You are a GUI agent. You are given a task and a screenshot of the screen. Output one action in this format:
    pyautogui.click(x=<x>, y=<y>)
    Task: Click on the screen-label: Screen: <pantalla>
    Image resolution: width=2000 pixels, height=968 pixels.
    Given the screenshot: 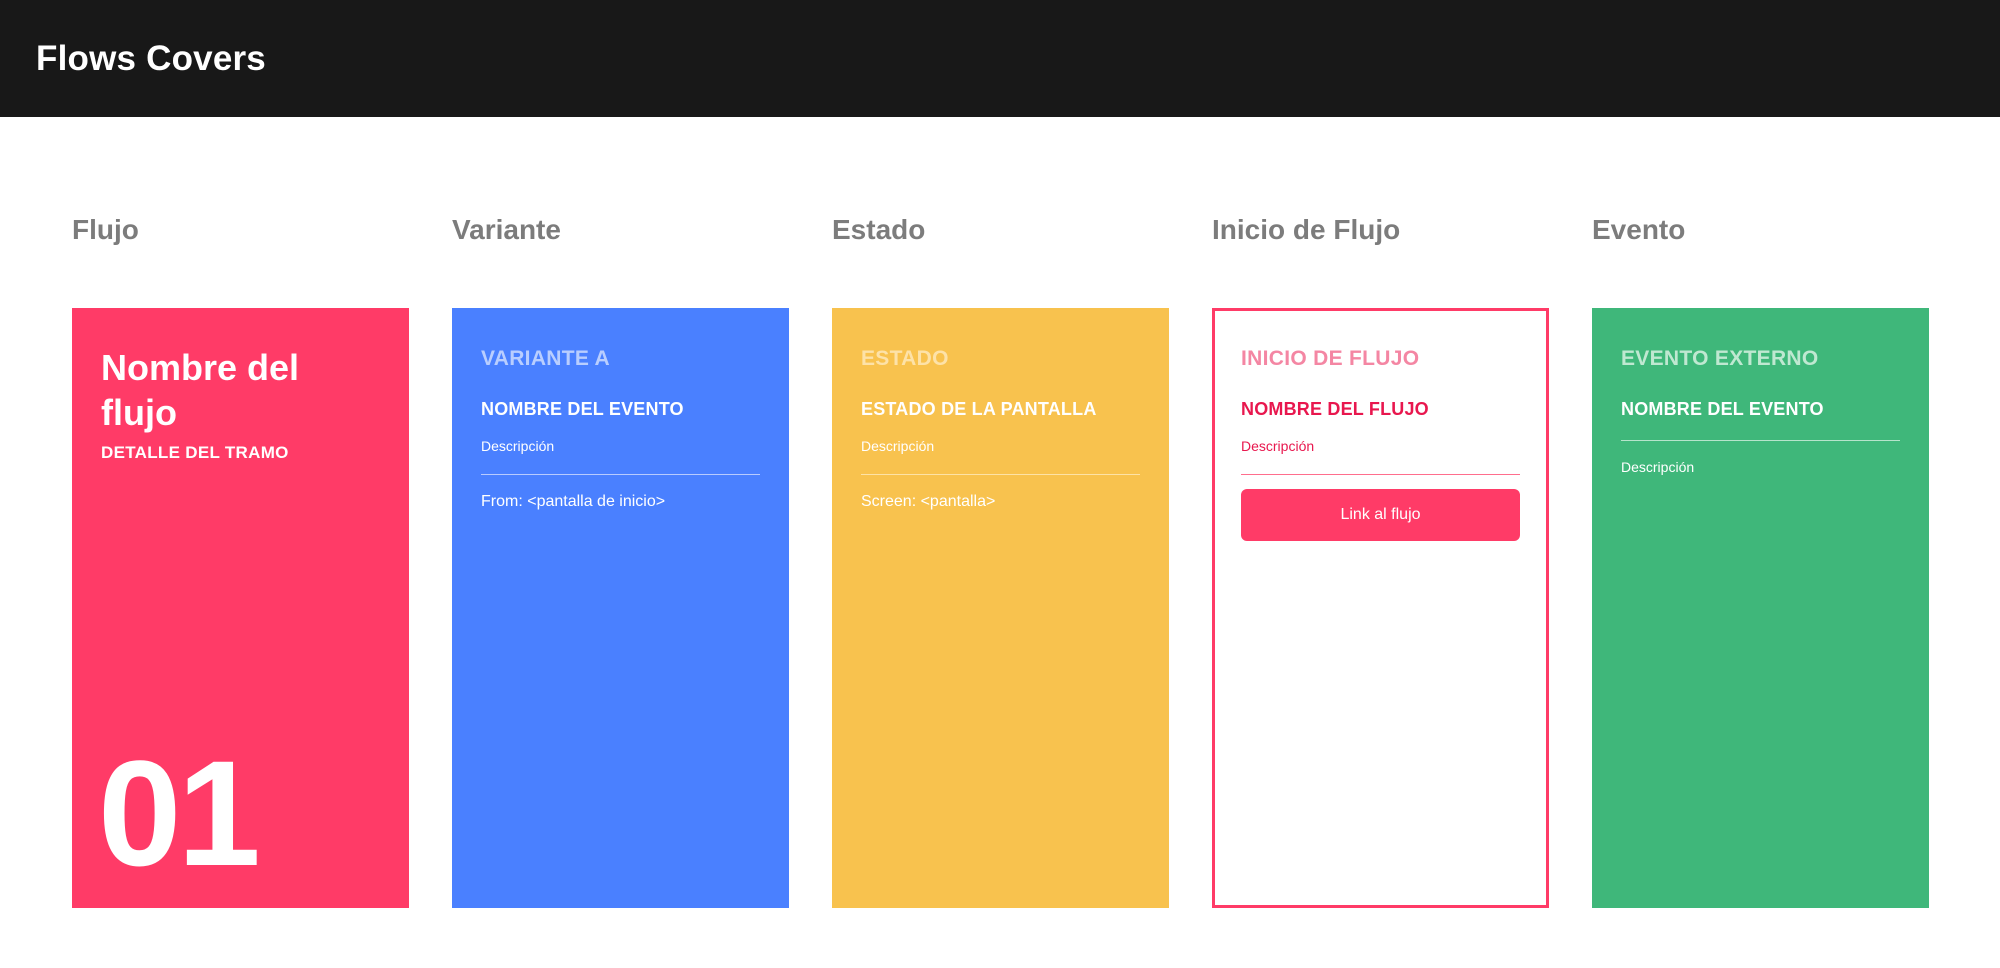 What is the action you would take?
    pyautogui.click(x=928, y=501)
    